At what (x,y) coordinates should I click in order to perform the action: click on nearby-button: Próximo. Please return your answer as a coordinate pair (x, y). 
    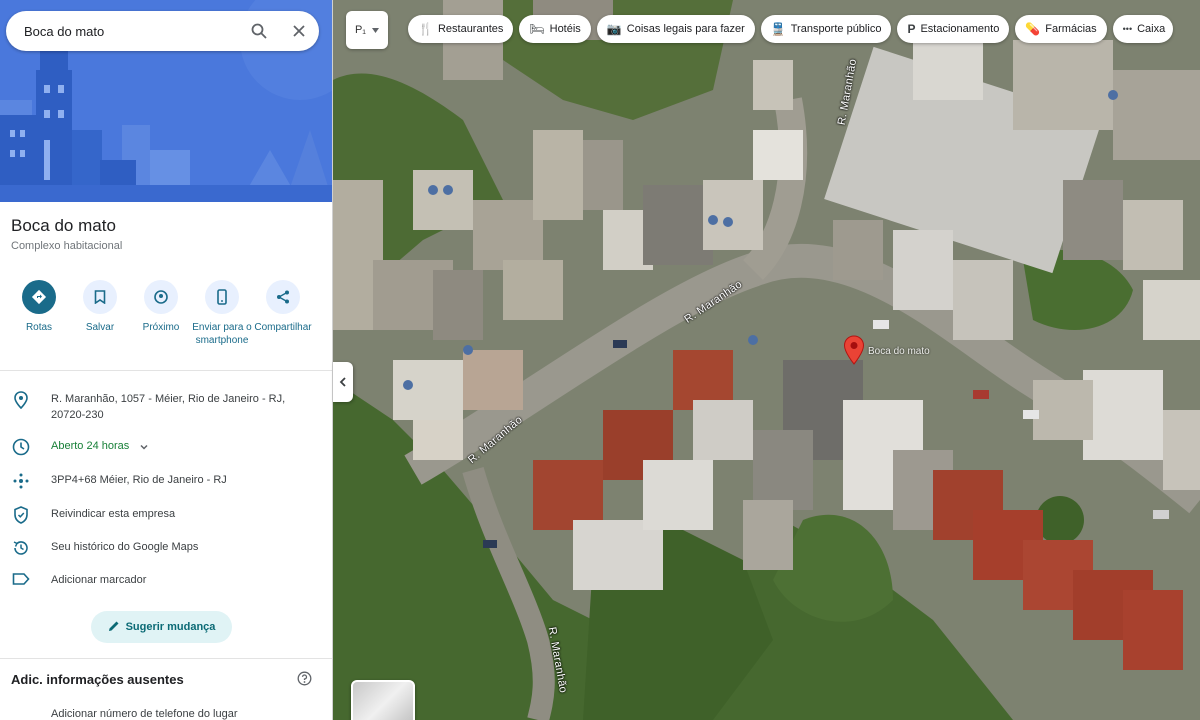
    Looking at the image, I should click on (161, 307).